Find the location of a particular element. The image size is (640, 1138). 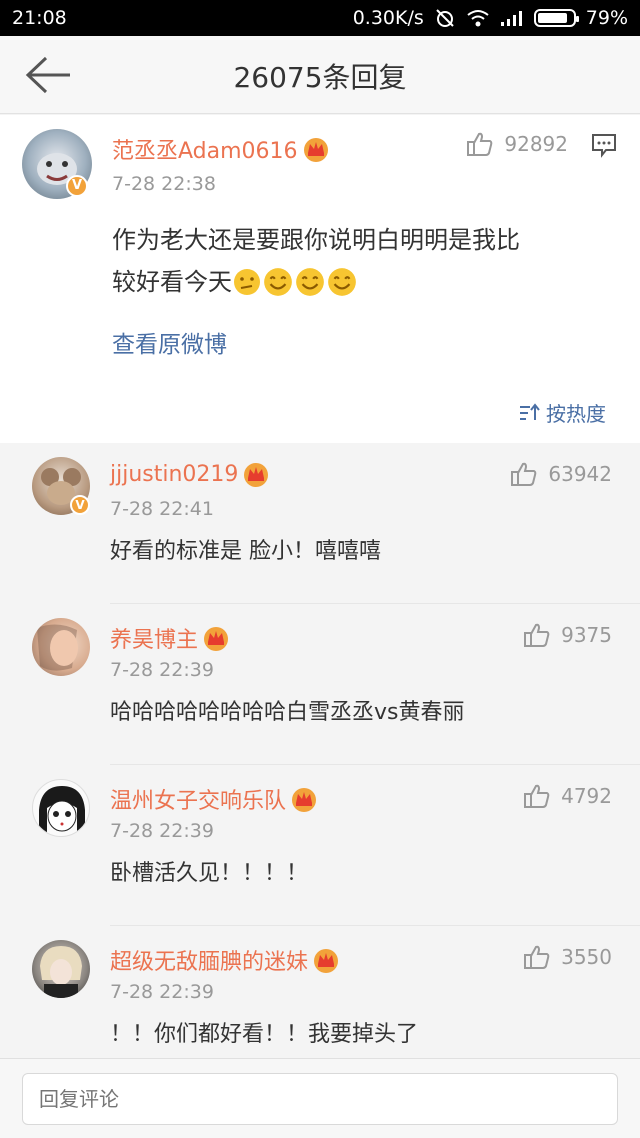

sort-label: 按热度 is located at coordinates (576, 414).